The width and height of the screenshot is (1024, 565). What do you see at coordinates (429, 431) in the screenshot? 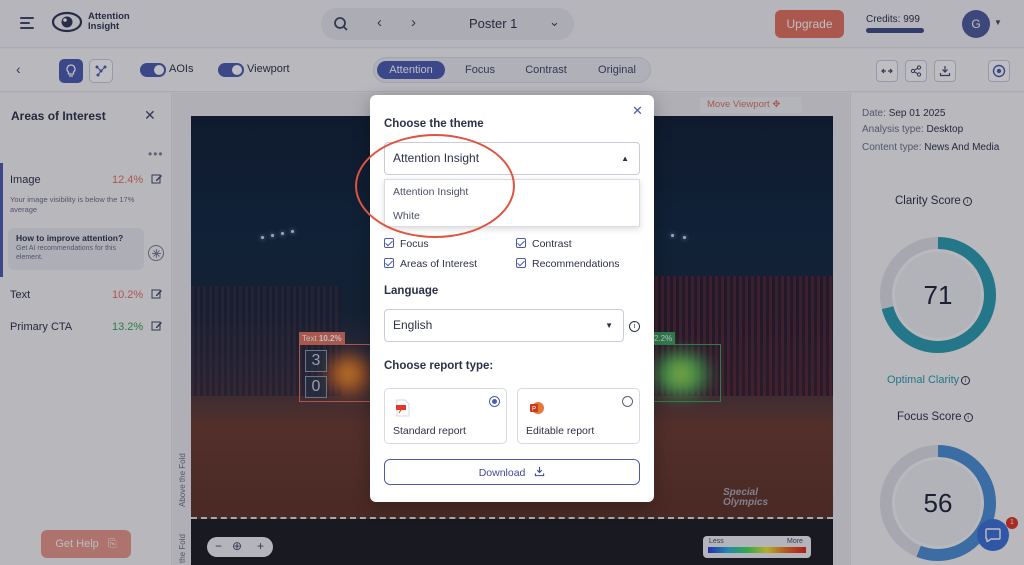
I see `report-type-label-text: Standard report` at bounding box center [429, 431].